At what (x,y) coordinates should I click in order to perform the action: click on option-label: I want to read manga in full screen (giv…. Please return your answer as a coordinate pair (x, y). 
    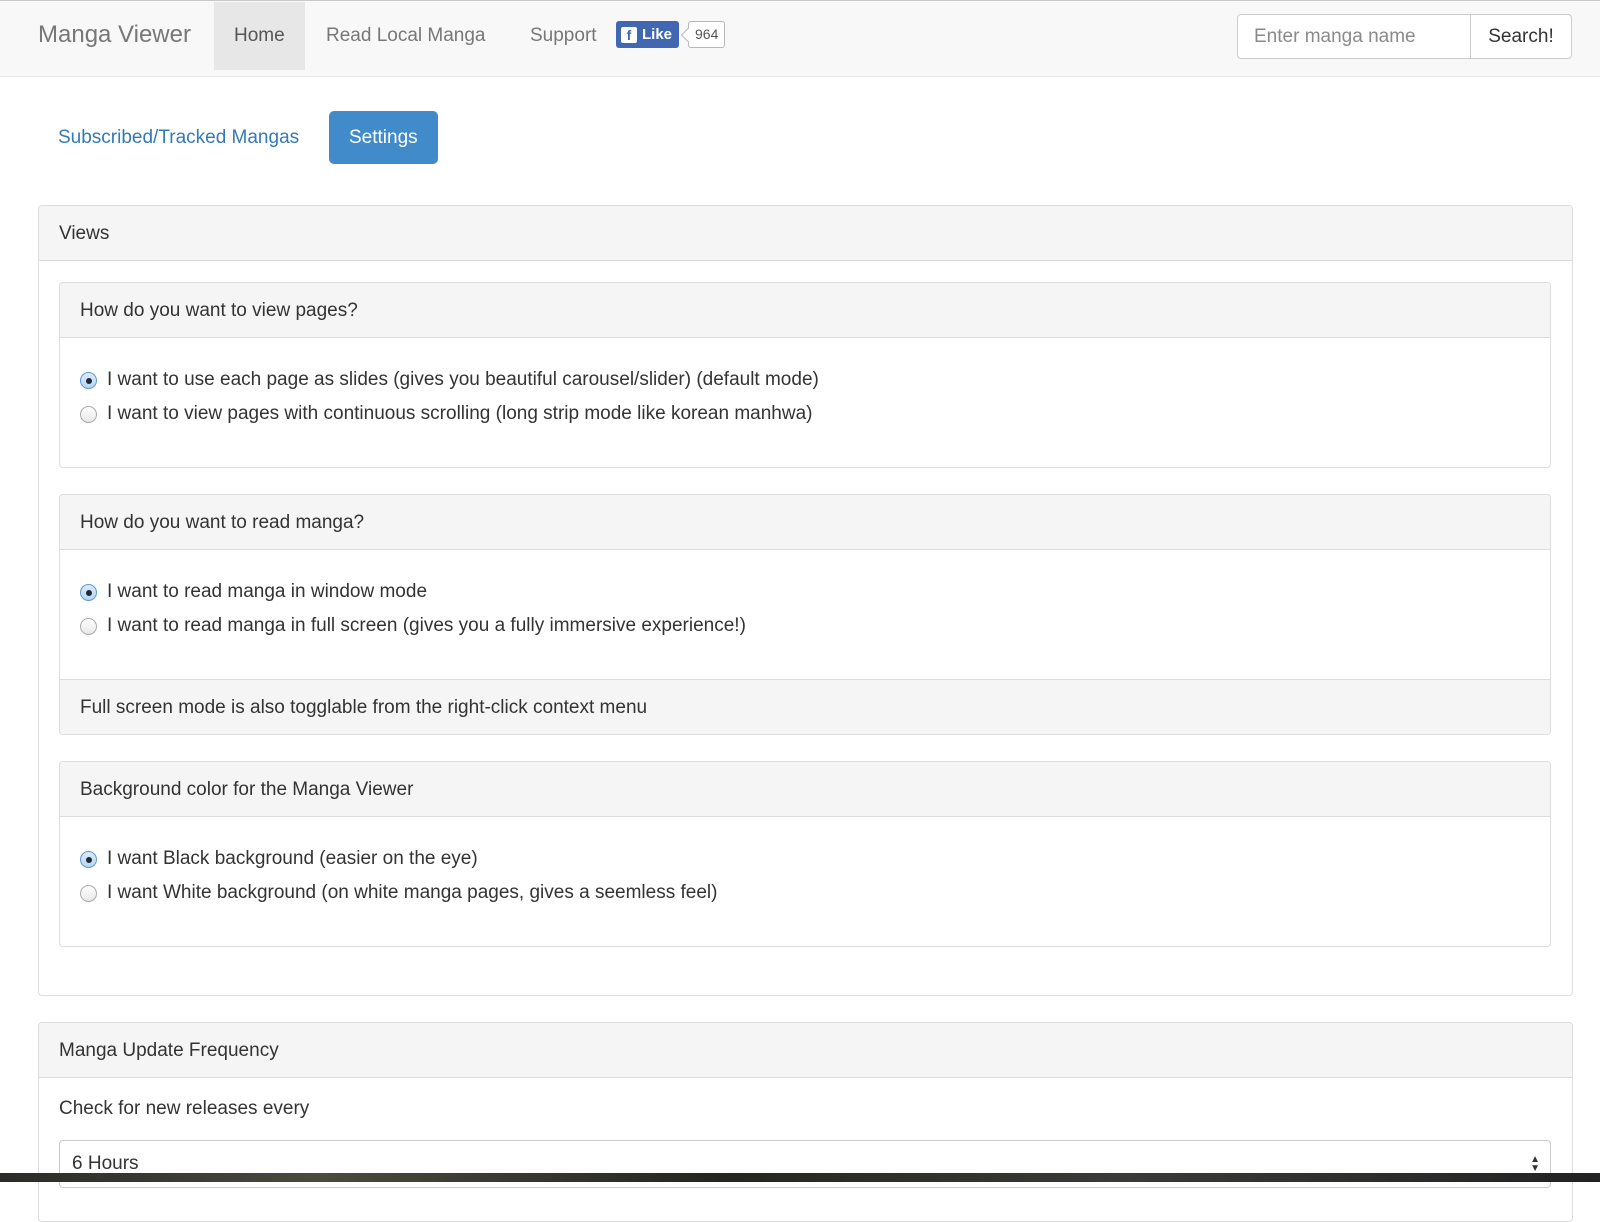
    Looking at the image, I should click on (426, 625).